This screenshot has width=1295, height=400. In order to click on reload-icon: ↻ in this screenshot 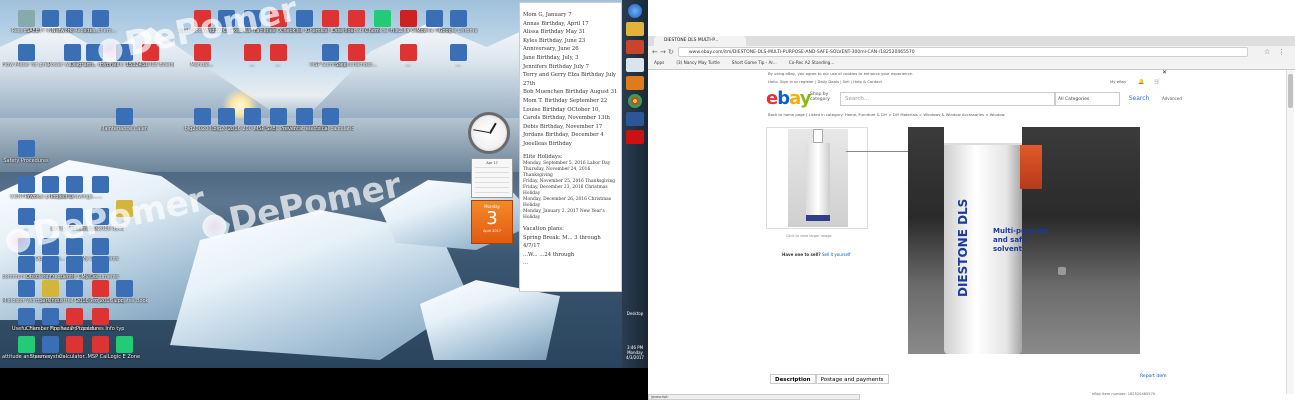, I will do `click(671, 52)`.